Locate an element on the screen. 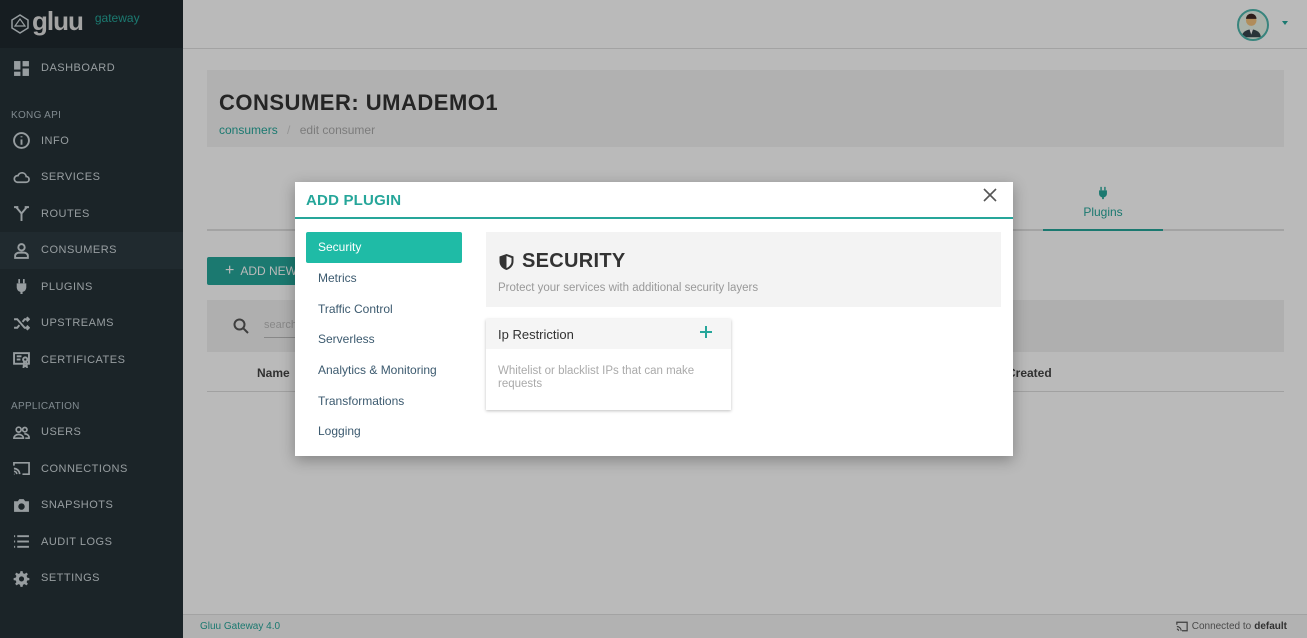 This screenshot has height=638, width=1307. shield-icon is located at coordinates (506, 261).